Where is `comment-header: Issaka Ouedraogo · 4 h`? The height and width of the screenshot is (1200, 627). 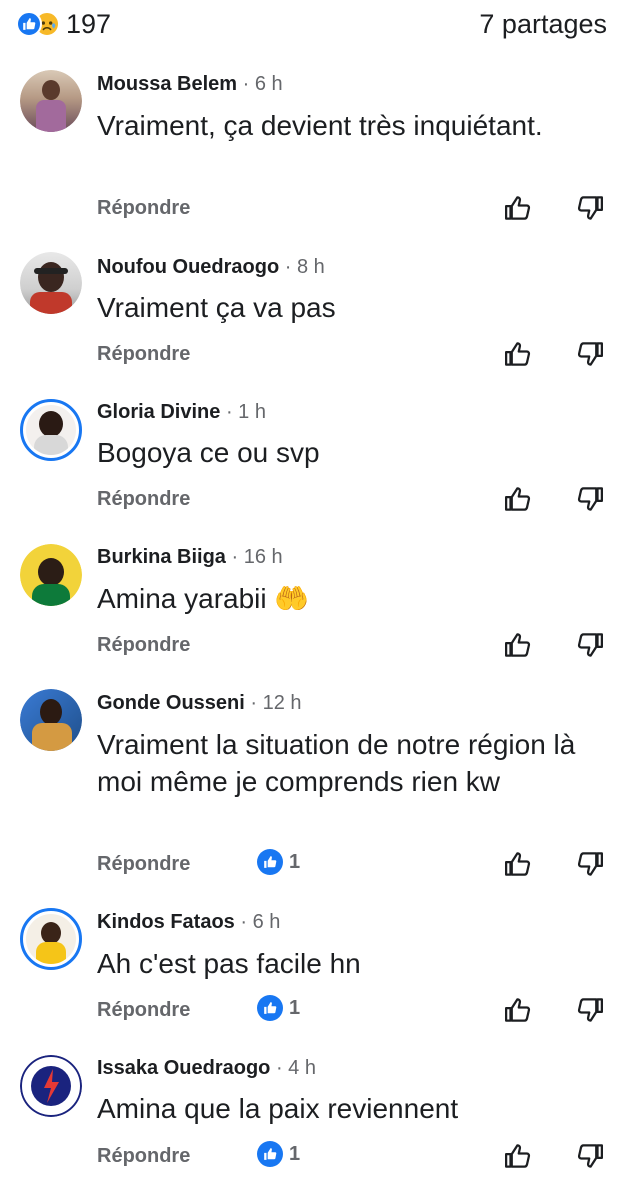 comment-header: Issaka Ouedraogo · 4 h is located at coordinates (206, 1068).